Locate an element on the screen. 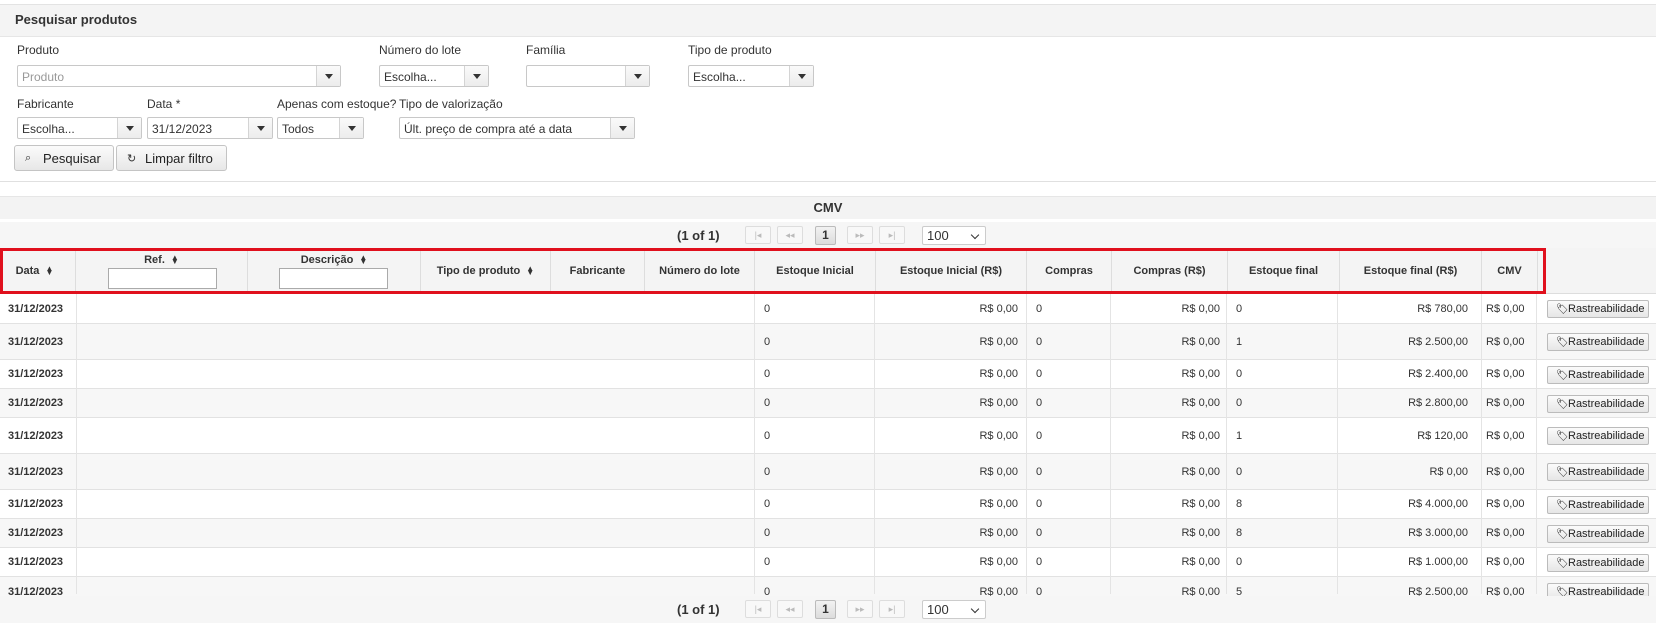  col-data-label: Data is located at coordinates (27, 271).